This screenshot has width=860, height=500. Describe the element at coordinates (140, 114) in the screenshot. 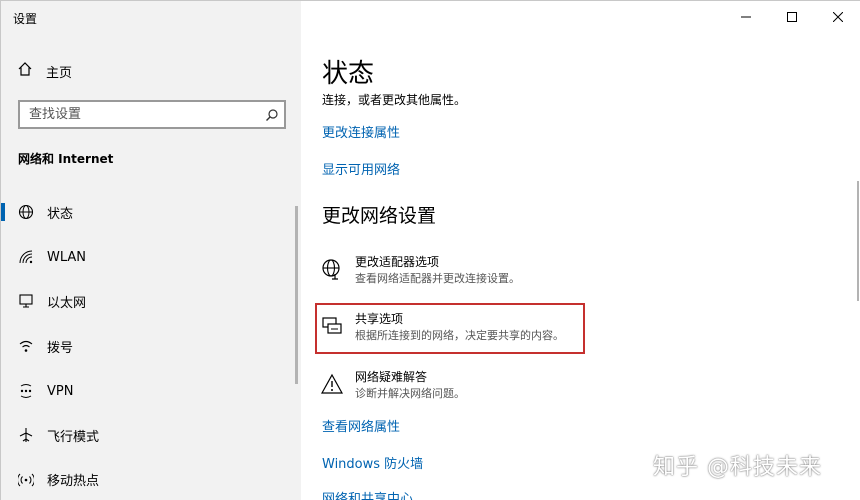

I see `search-input` at that location.